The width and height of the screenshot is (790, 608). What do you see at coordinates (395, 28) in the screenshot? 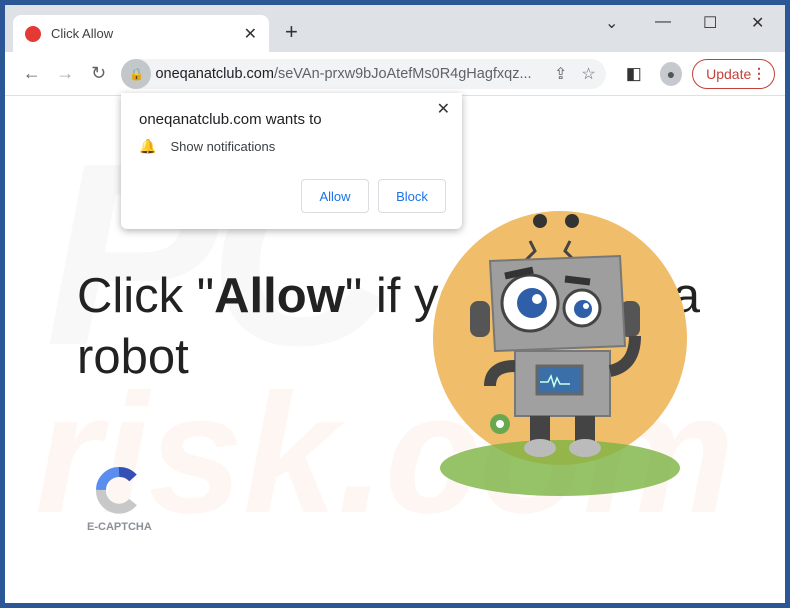
I see `tab-bar: Click Allow ✕ + ⌄ — ☐ ✕` at bounding box center [395, 28].